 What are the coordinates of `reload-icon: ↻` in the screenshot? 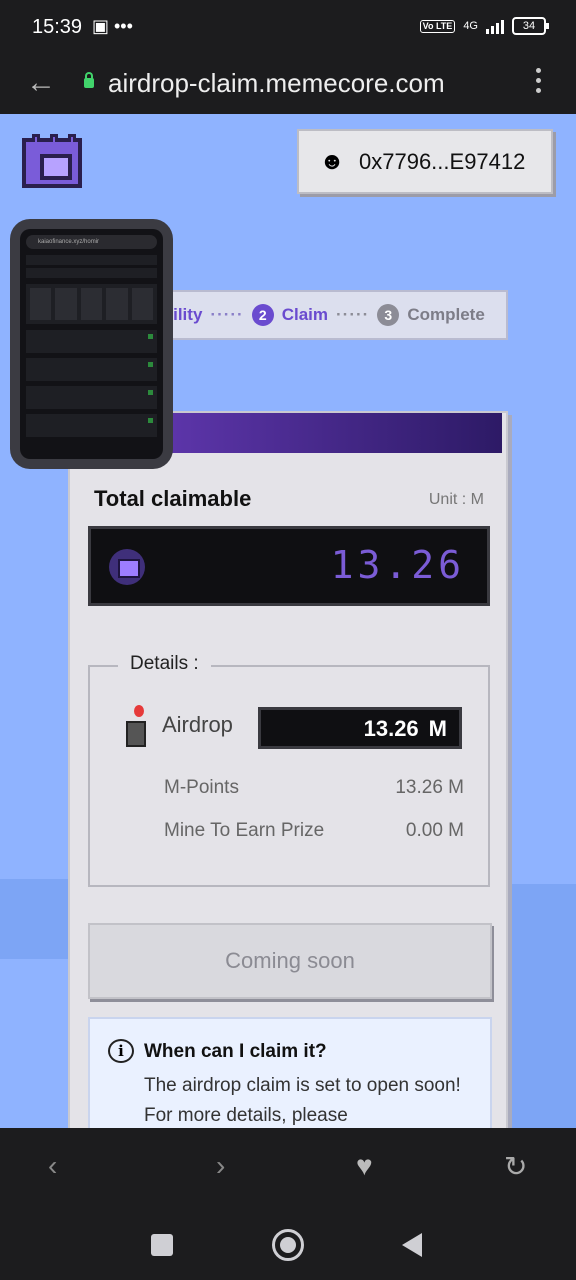 It's located at (515, 1166).